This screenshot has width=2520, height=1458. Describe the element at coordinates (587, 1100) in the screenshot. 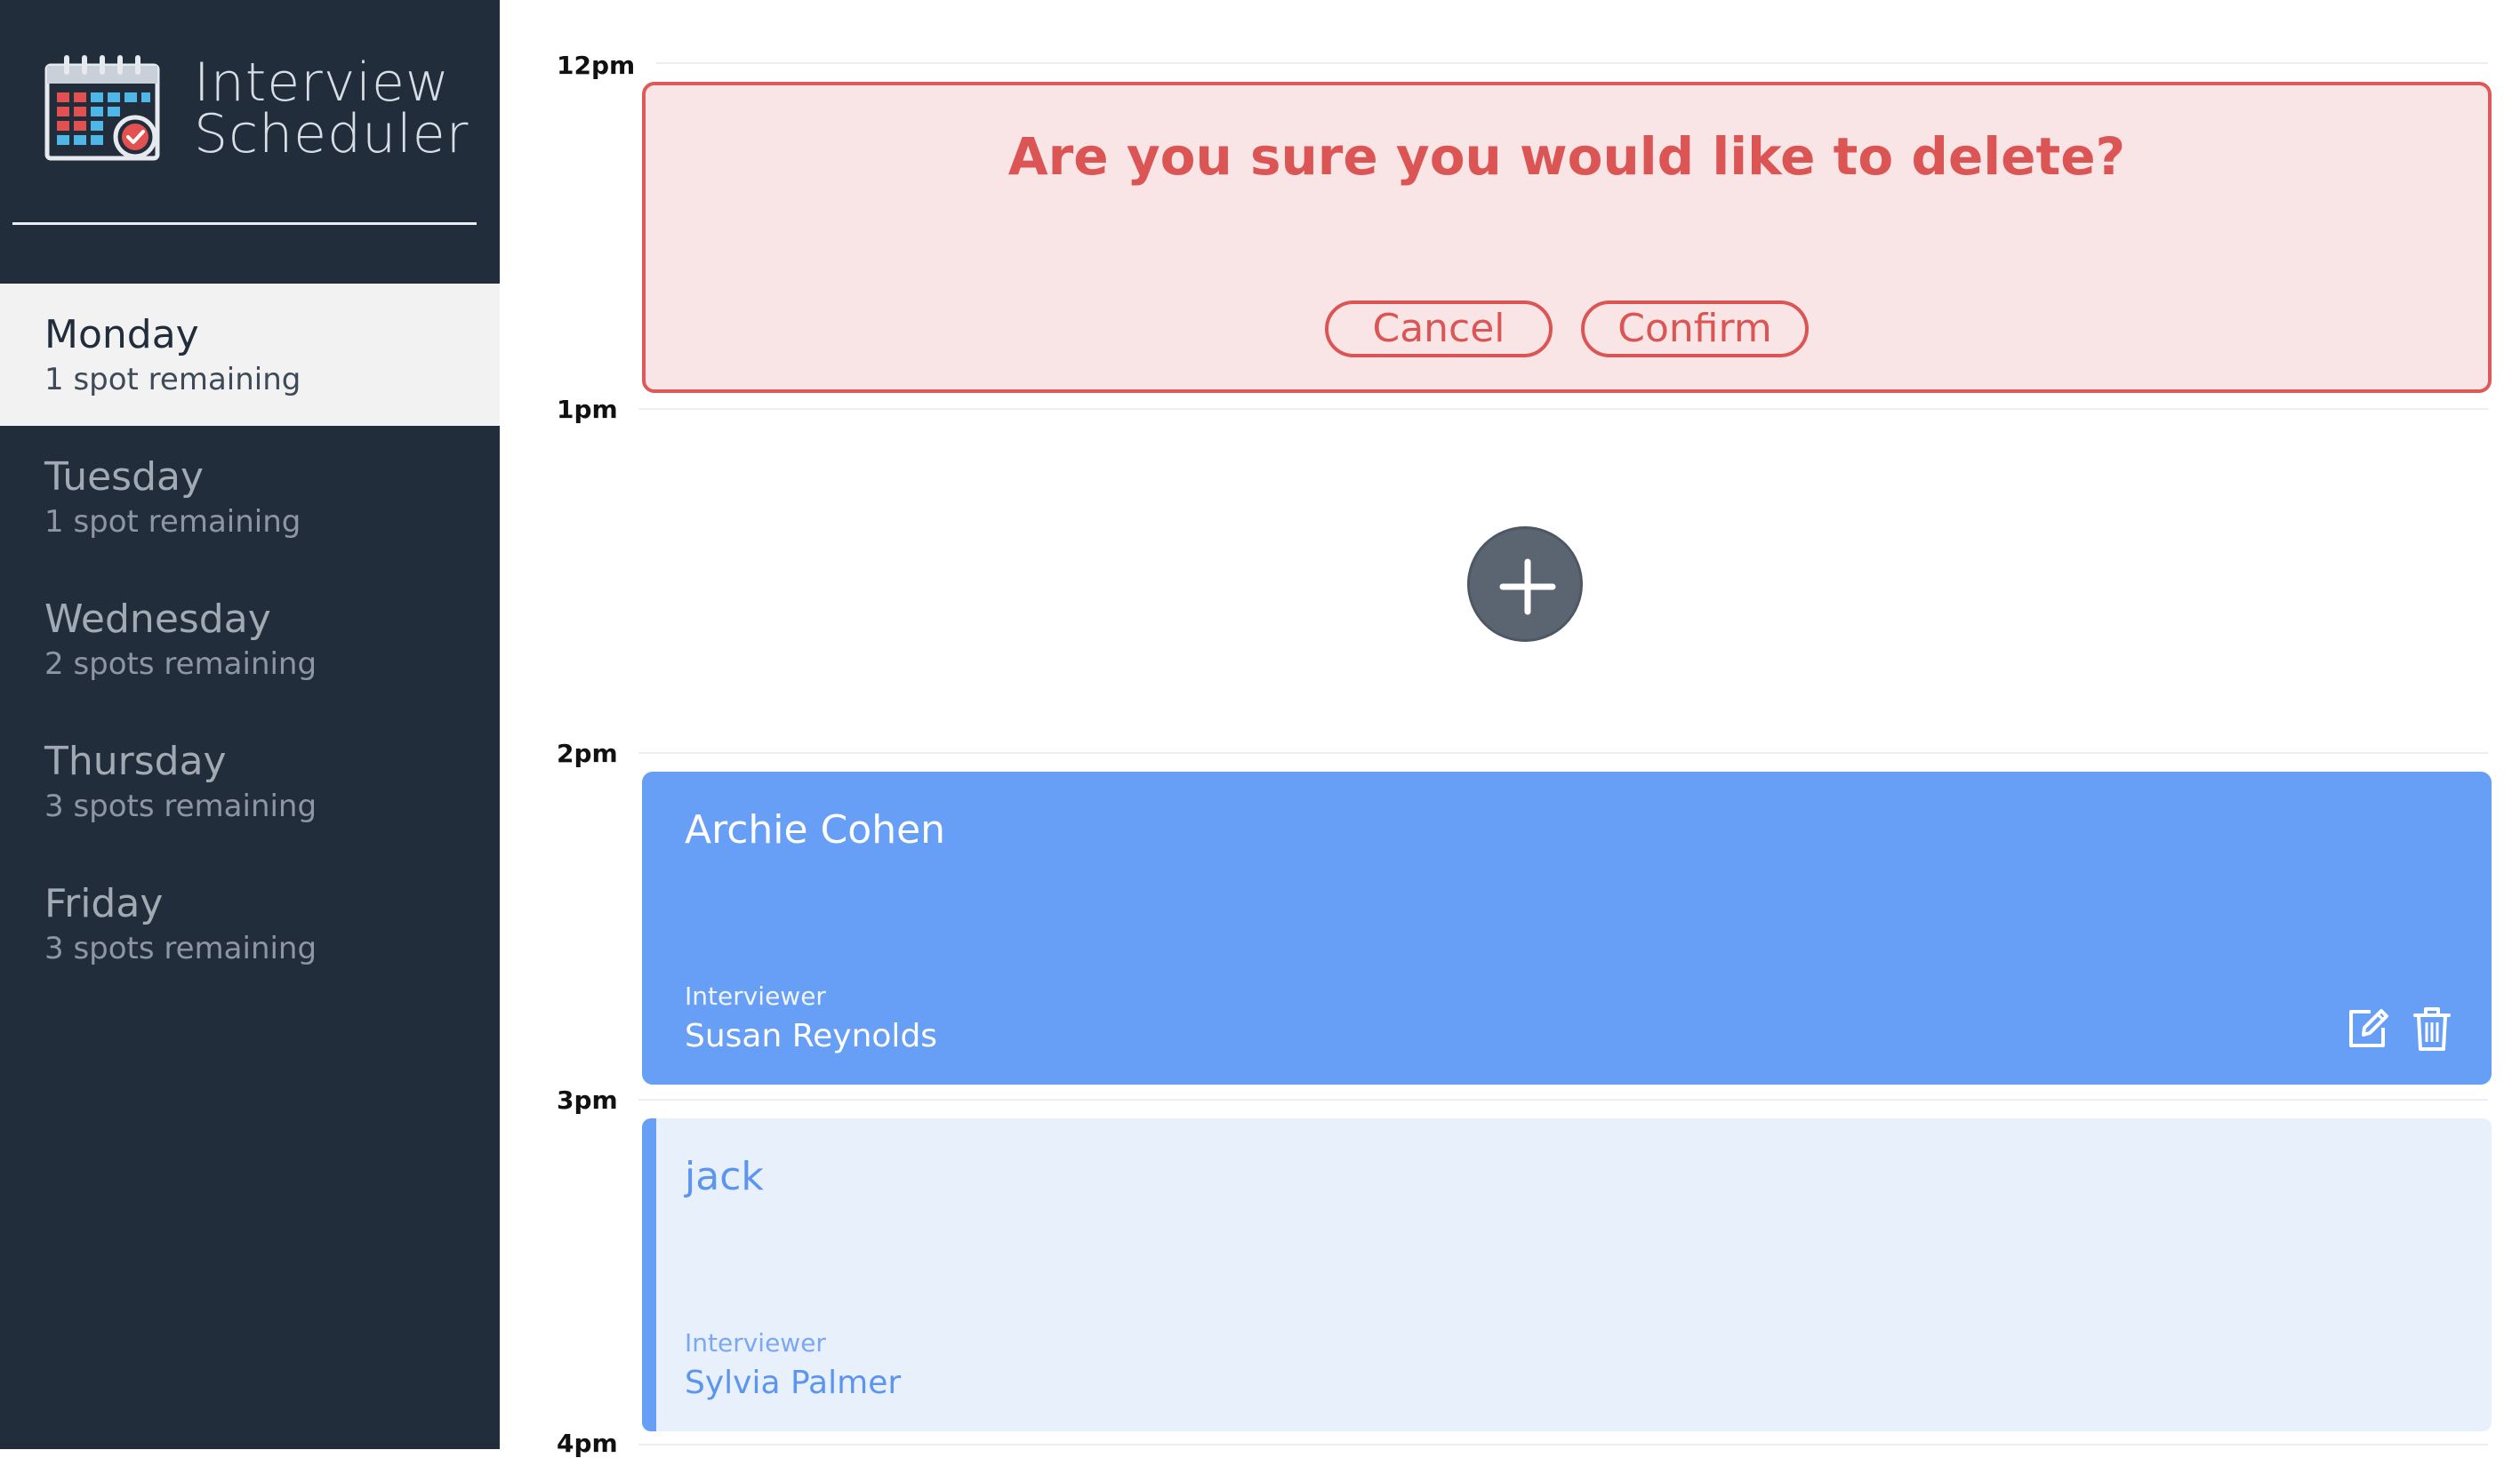

I see `time-label-3pm: 3pm` at that location.